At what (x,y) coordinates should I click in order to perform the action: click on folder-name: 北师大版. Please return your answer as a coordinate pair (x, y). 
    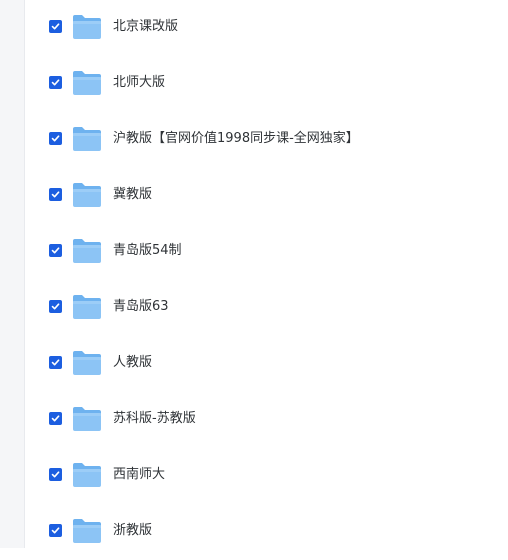
    Looking at the image, I should click on (139, 83).